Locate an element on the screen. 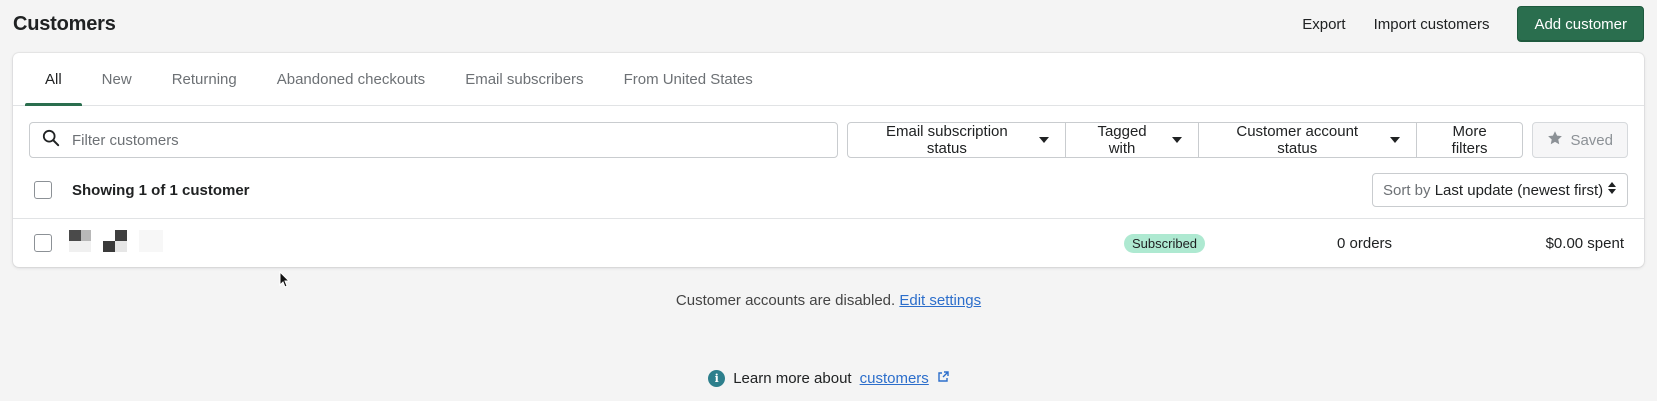 The width and height of the screenshot is (1657, 401). showing-count: Showing 1 of 1 customer is located at coordinates (161, 190).